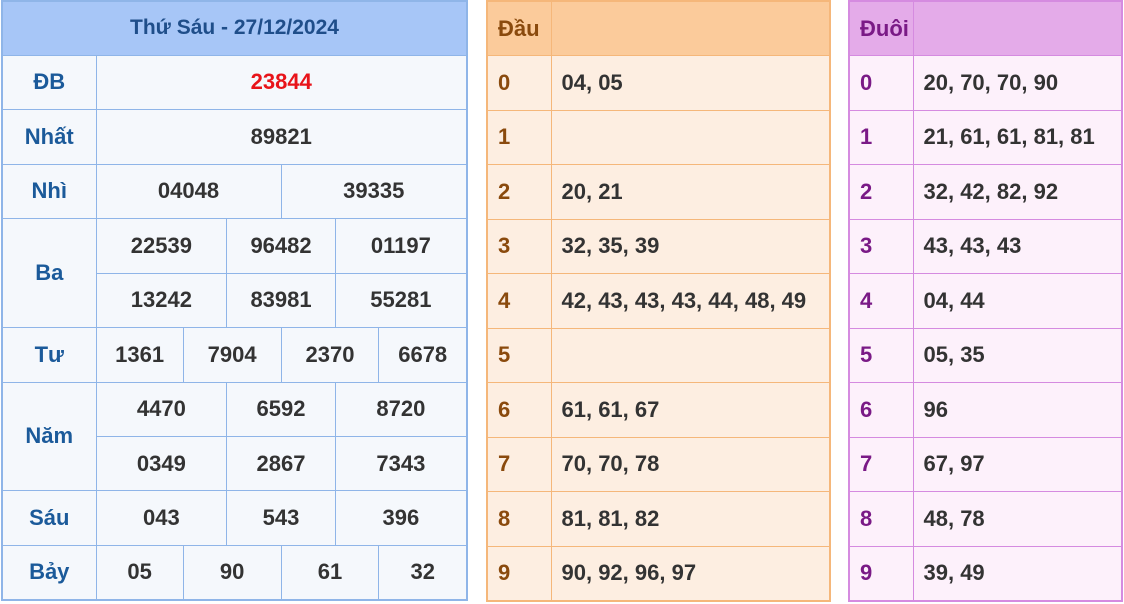 The height and width of the screenshot is (604, 1124). I want to click on prize-value-bay: 90, so click(232, 572).